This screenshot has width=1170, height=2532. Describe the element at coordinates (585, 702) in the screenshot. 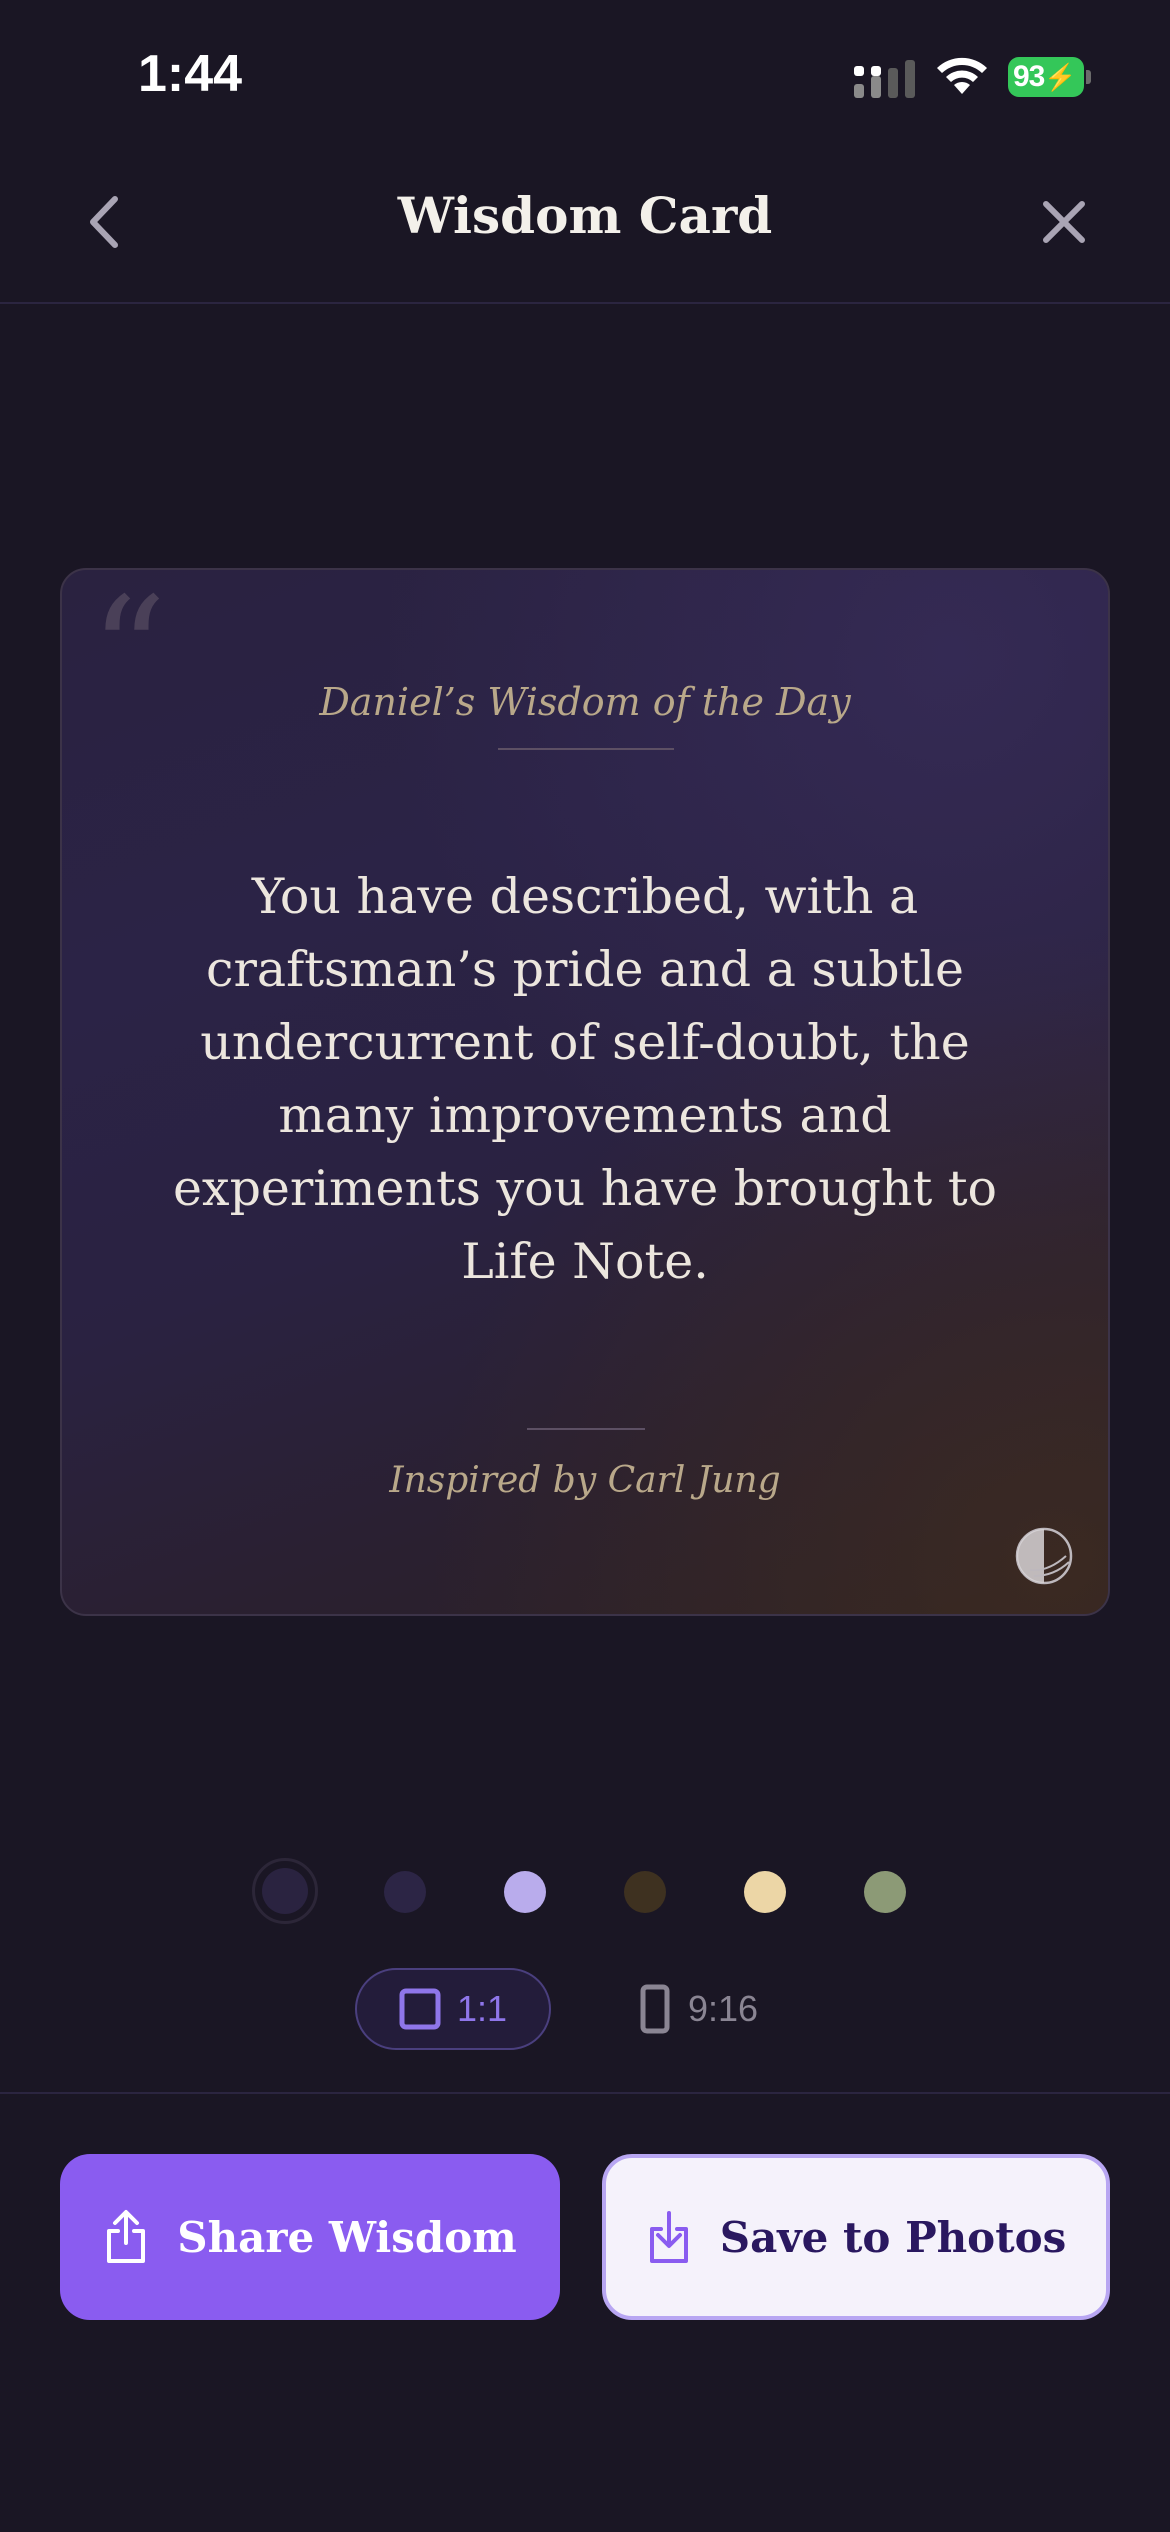

I see `card-heading: Daniel’s Wisdom of the Day` at that location.